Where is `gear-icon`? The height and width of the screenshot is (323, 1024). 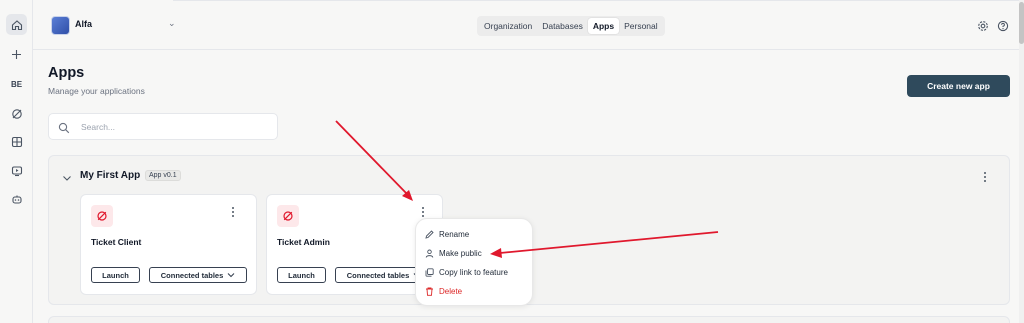 gear-icon is located at coordinates (983, 28).